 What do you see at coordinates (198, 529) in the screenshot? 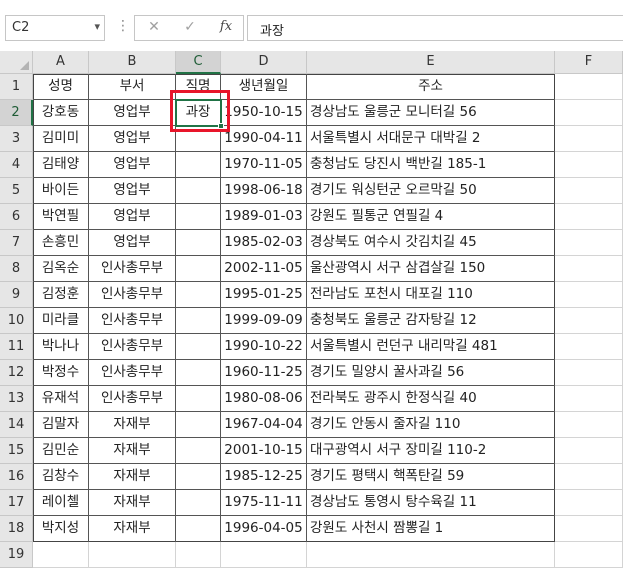
I see `cell-c18` at bounding box center [198, 529].